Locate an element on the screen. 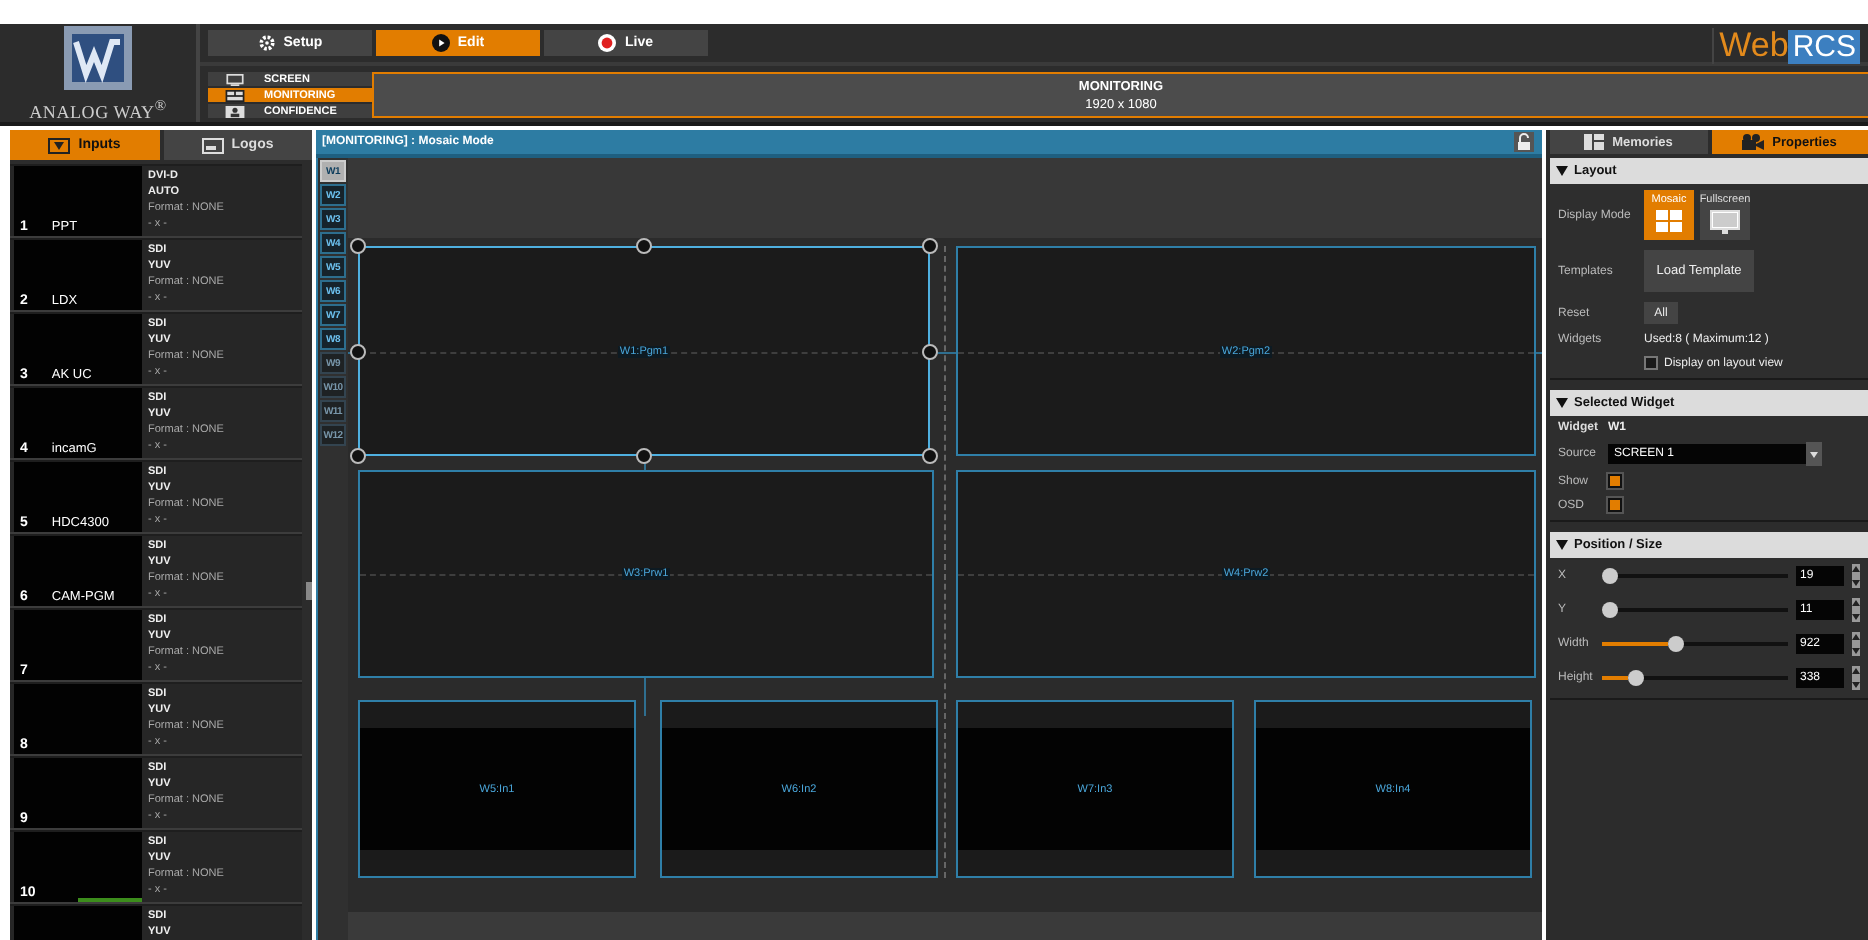 This screenshot has height=940, width=1868. company-name: ANALOG WAY$^{®}$ is located at coordinates (98, 108).